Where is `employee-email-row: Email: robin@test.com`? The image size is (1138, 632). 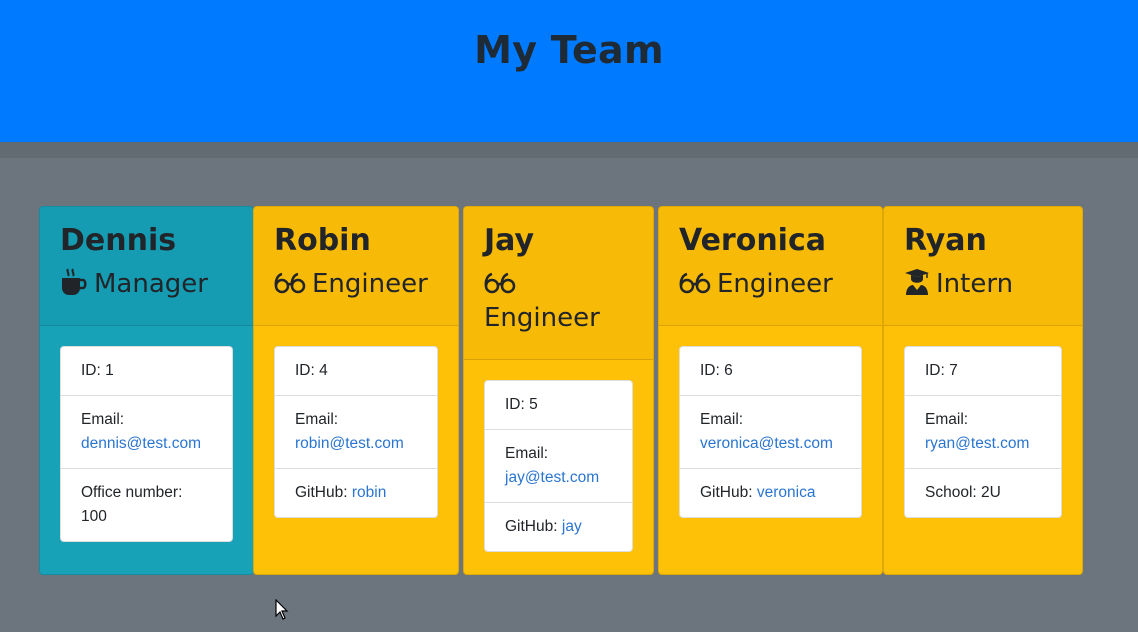
employee-email-row: Email: robin@test.com is located at coordinates (356, 432).